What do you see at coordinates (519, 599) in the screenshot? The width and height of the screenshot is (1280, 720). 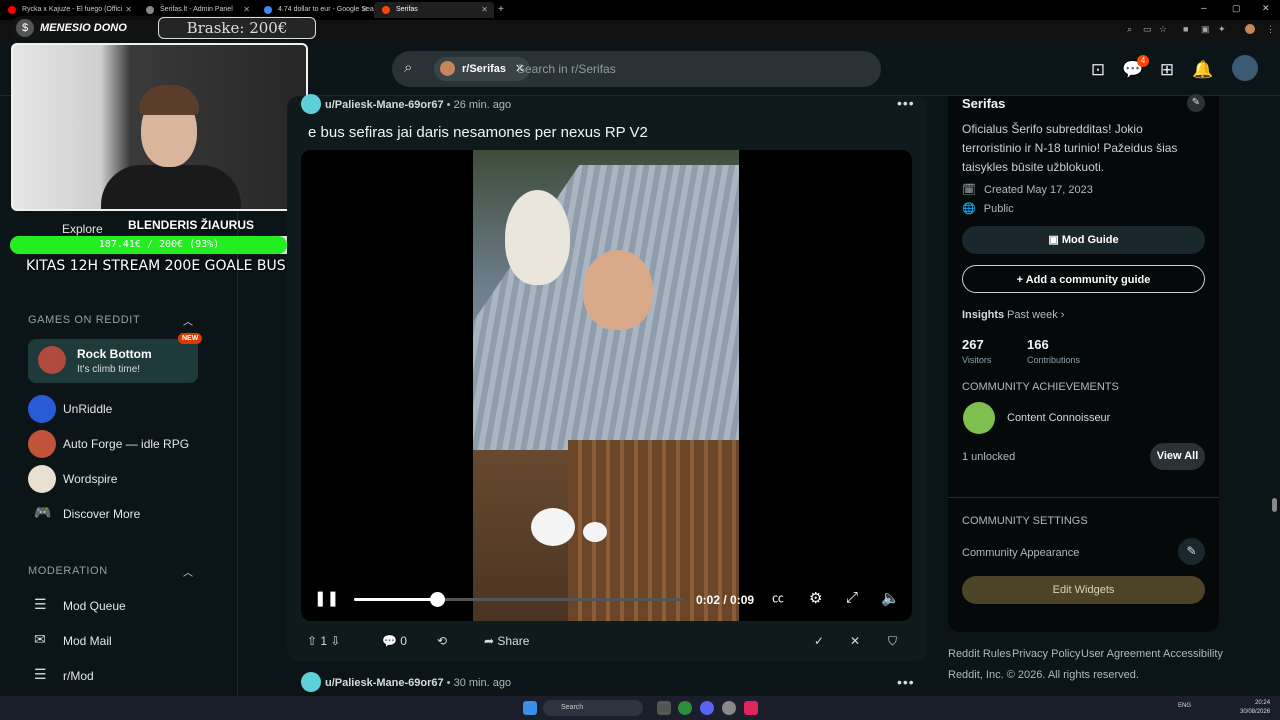 I see `video-scrubber` at bounding box center [519, 599].